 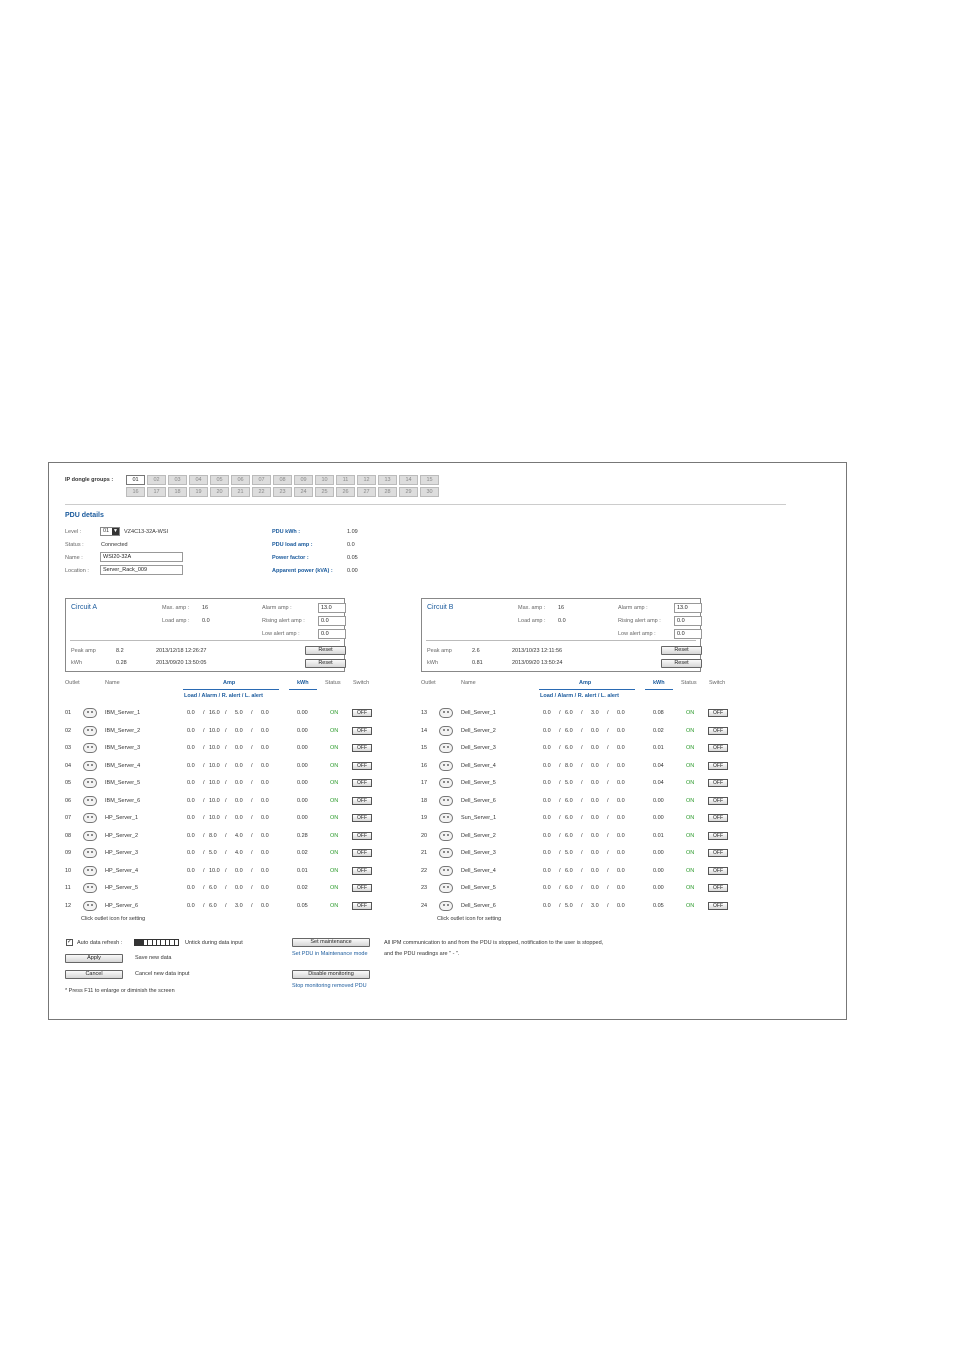 I want to click on group-button-11: 11, so click(x=345, y=480).